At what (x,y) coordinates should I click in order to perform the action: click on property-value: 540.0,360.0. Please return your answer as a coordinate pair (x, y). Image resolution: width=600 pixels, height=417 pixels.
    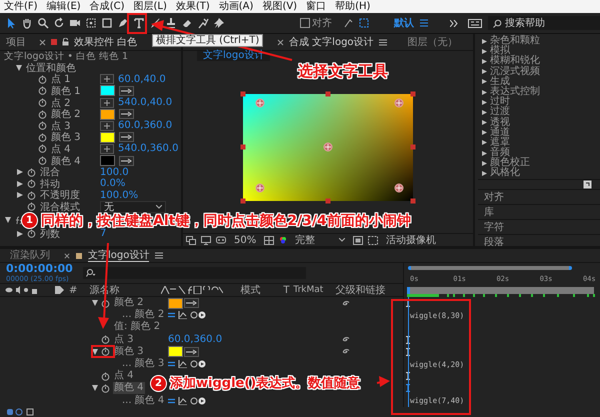
    Looking at the image, I should click on (148, 148).